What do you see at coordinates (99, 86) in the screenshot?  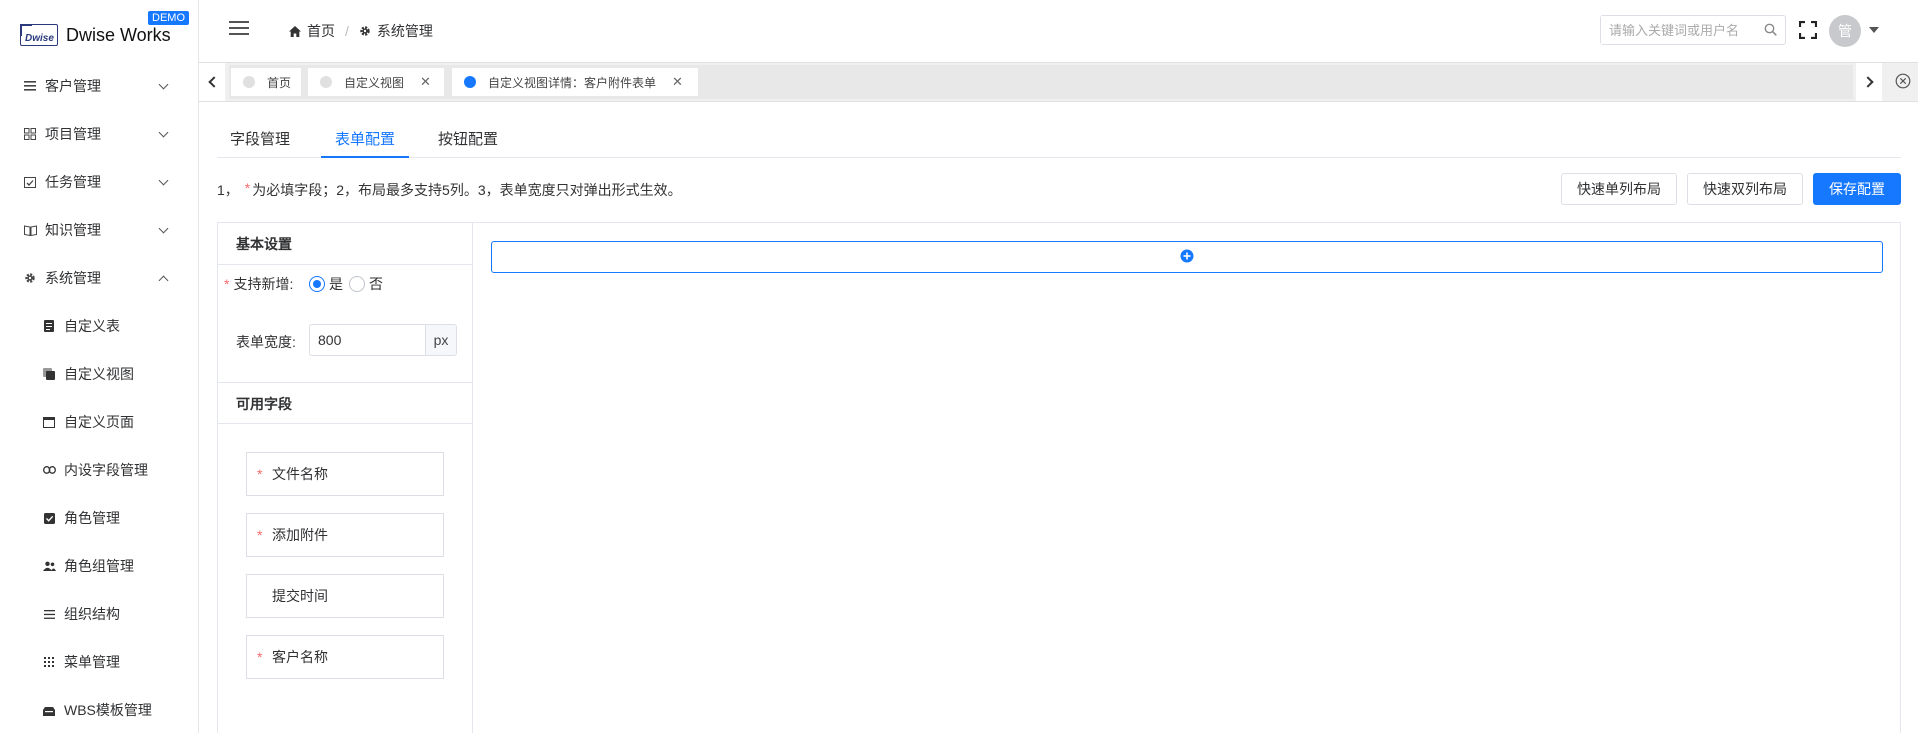 I see `sidebar-item-customer: 客户管理` at bounding box center [99, 86].